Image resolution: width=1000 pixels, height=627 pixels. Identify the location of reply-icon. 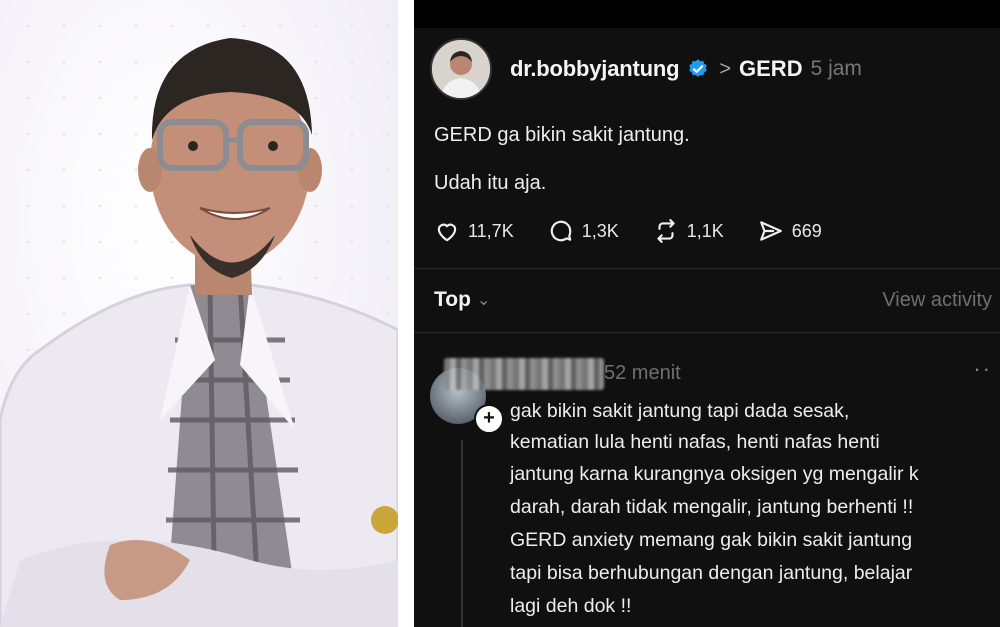
(561, 231).